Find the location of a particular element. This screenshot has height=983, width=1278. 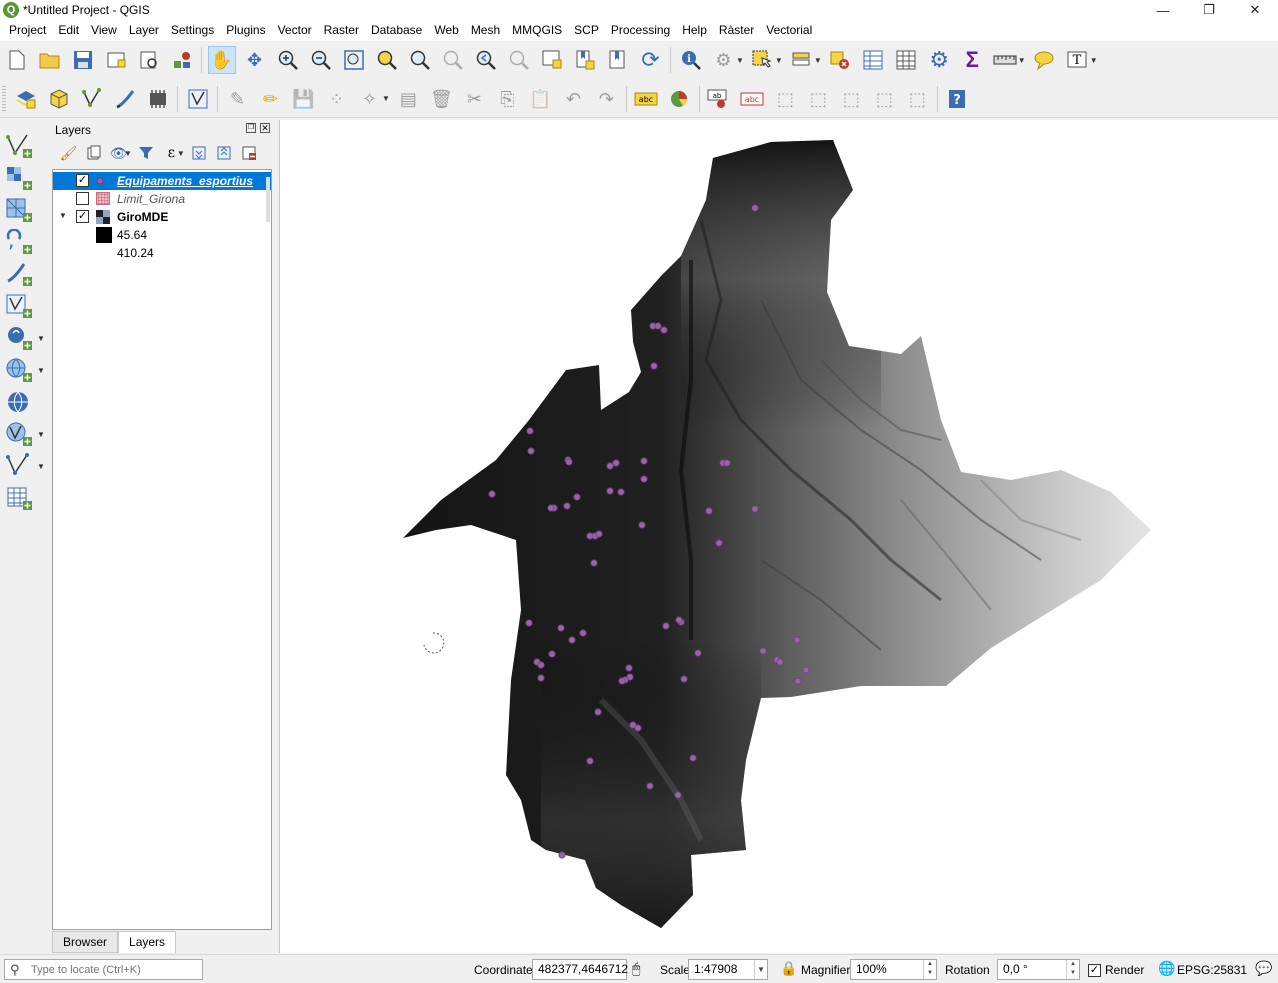

filter-legend-icon is located at coordinates (146, 153).